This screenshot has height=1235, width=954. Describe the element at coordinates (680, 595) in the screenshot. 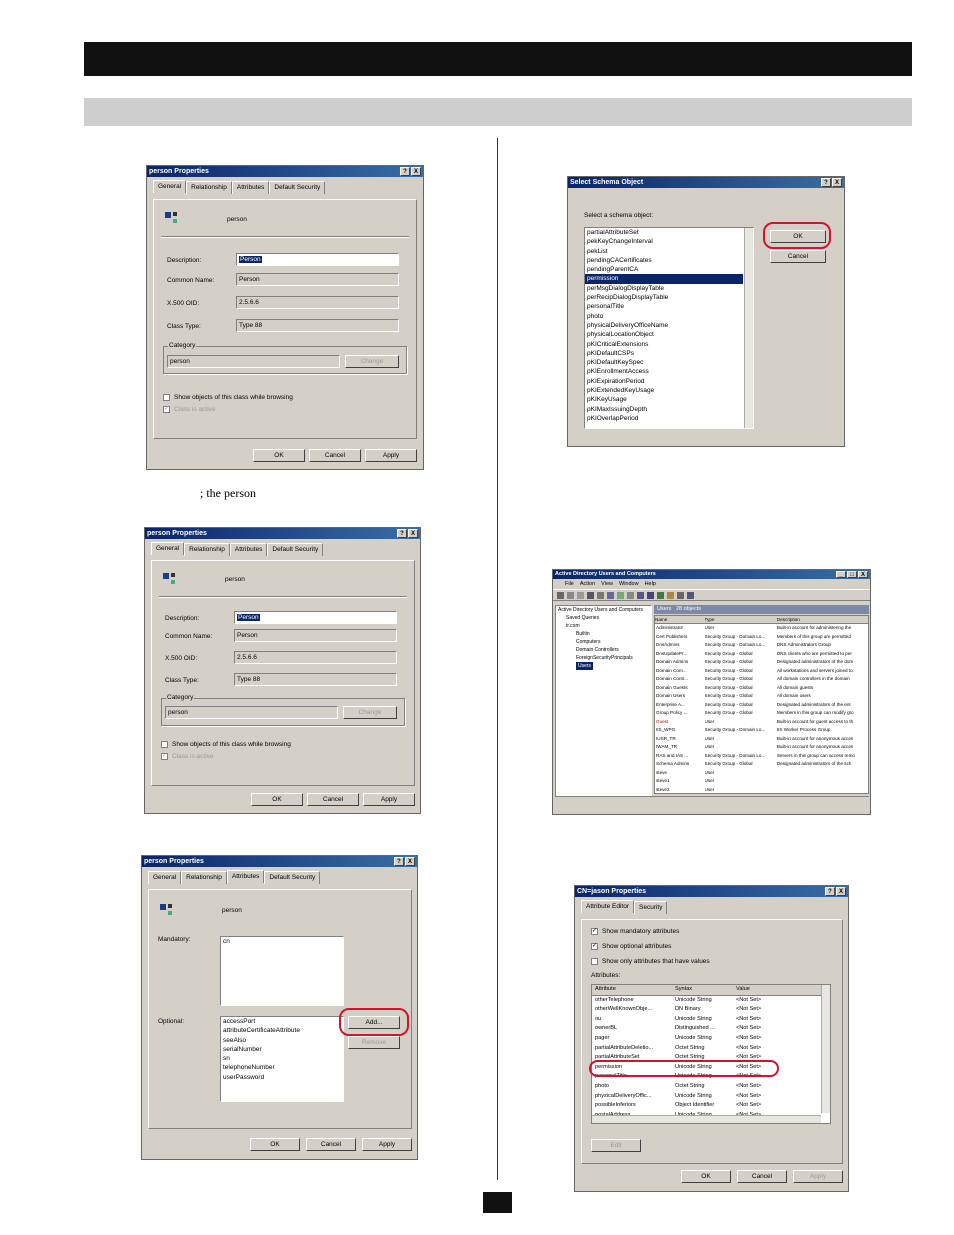

I see `filter-icon` at that location.